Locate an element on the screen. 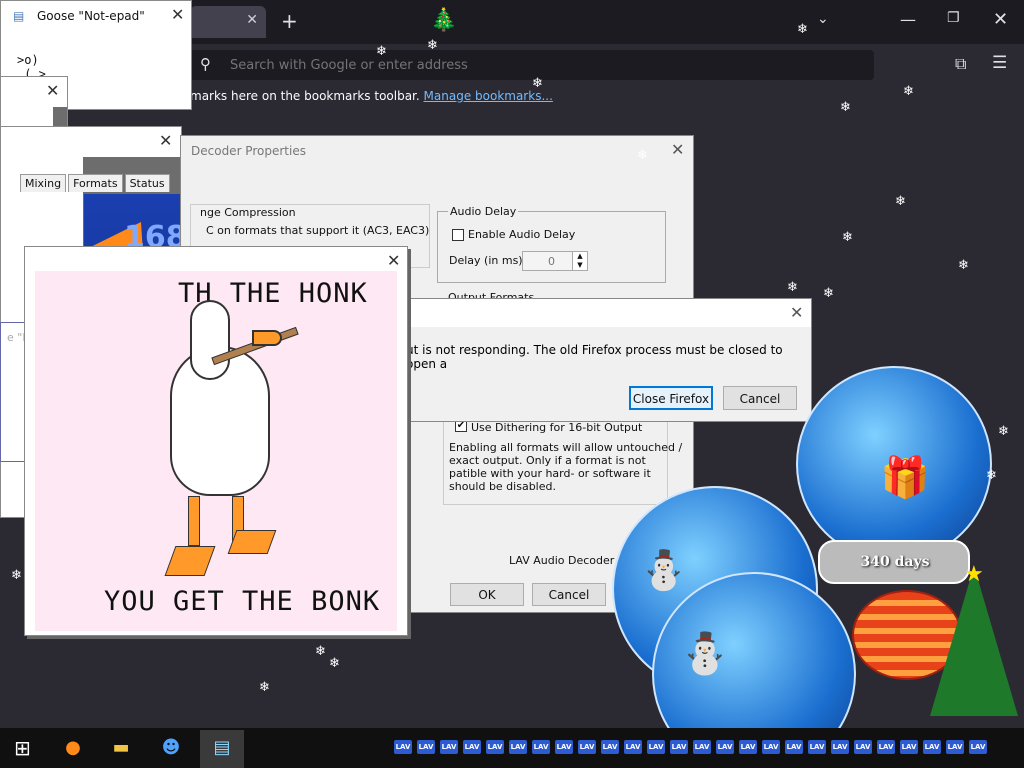 The height and width of the screenshot is (768, 1024). tab-mixing: Mixing is located at coordinates (43, 183).